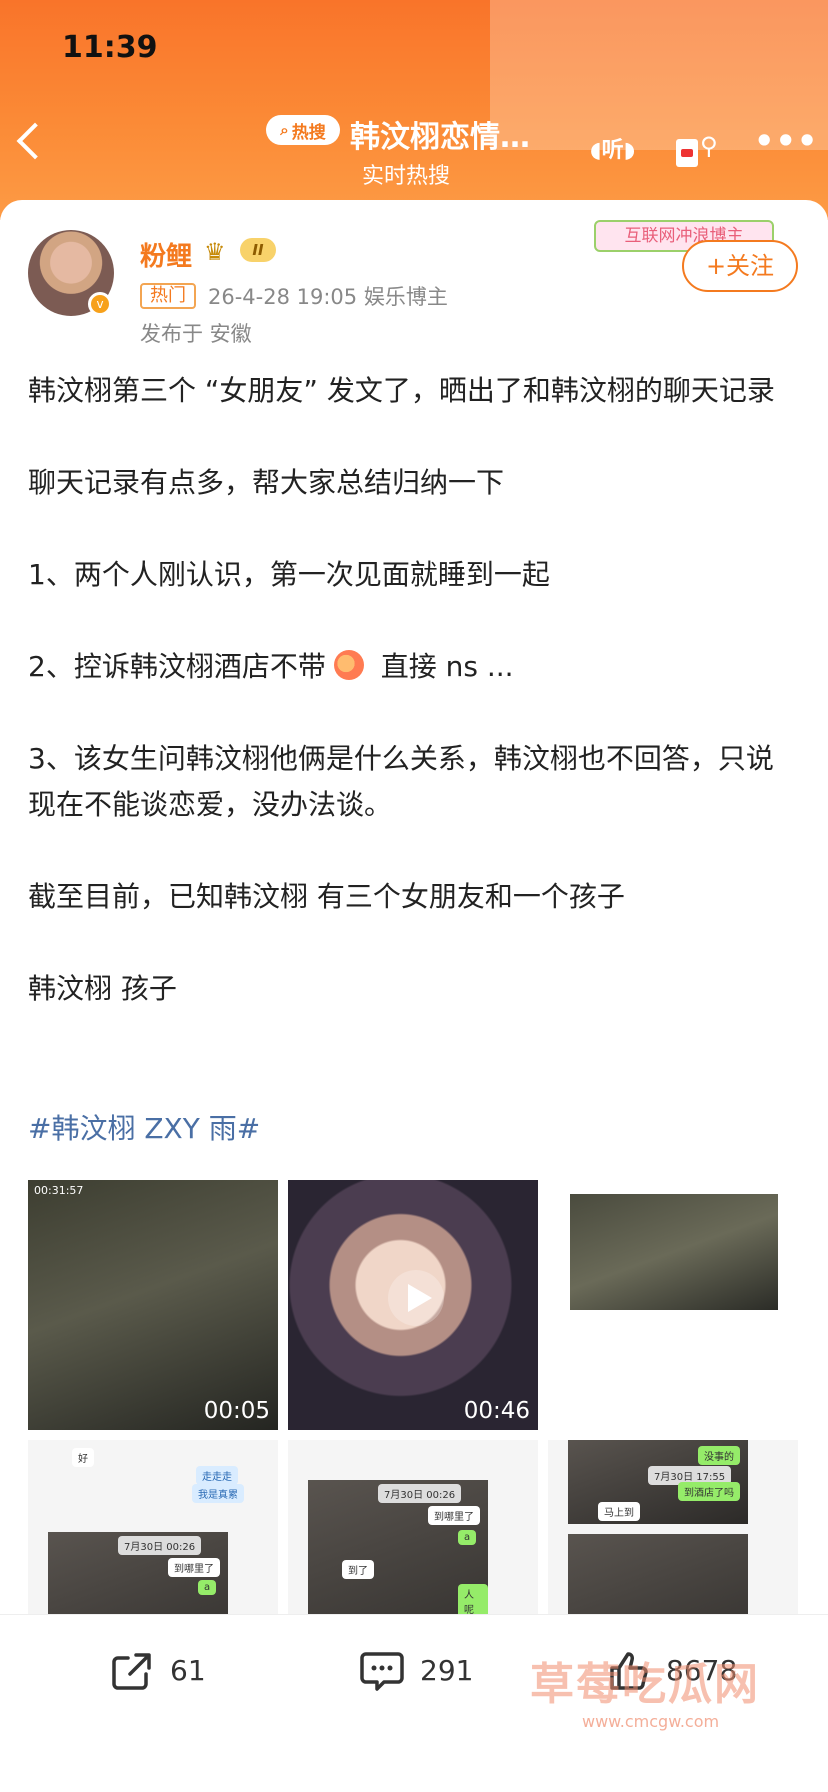 The height and width of the screenshot is (1792, 828). Describe the element at coordinates (645, 1684) in the screenshot. I see `watermark: 草莓吃瓜网` at that location.